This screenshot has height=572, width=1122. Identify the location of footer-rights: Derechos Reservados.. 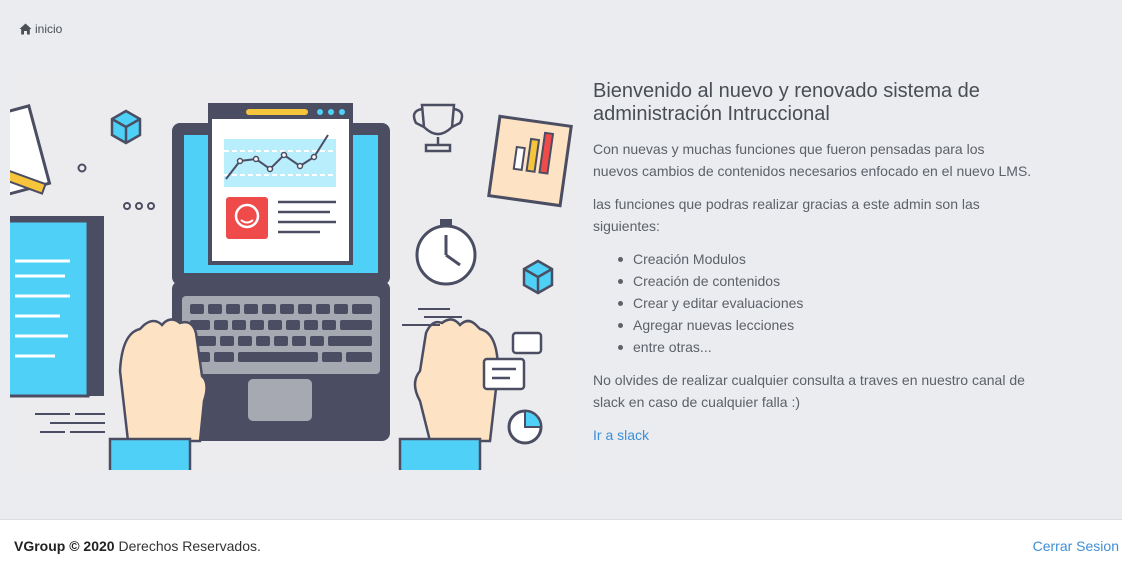
(189, 546).